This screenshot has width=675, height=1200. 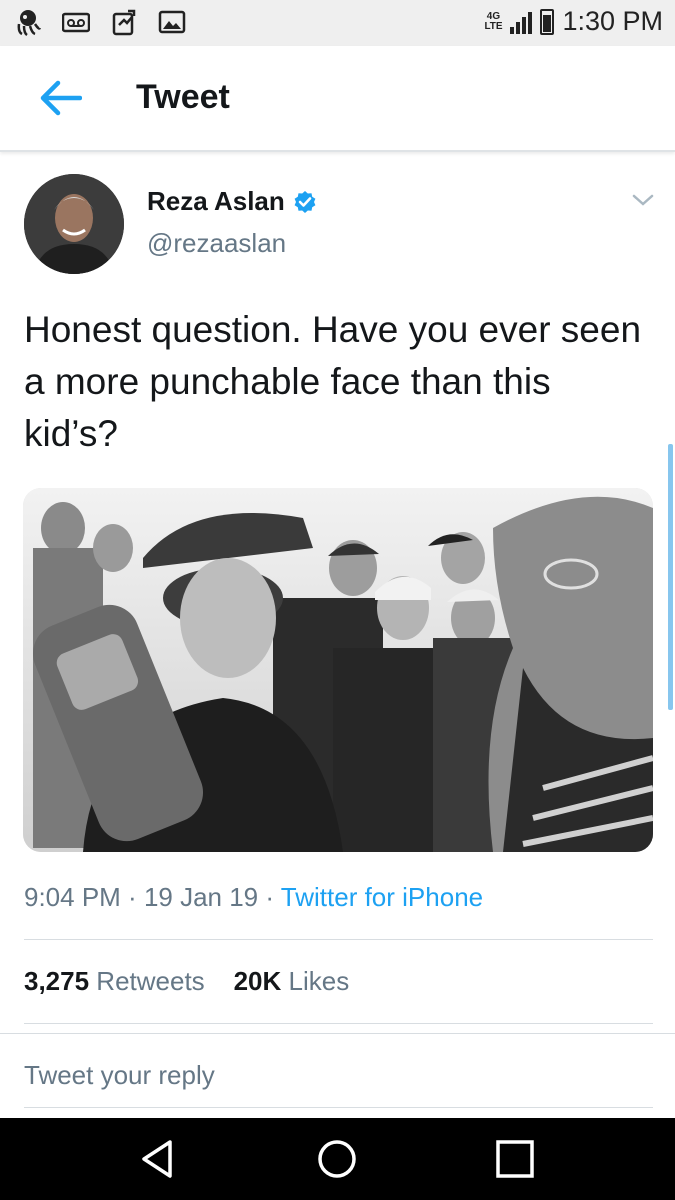 What do you see at coordinates (201, 897) in the screenshot?
I see `tweet-date: 19 Jan 19` at bounding box center [201, 897].